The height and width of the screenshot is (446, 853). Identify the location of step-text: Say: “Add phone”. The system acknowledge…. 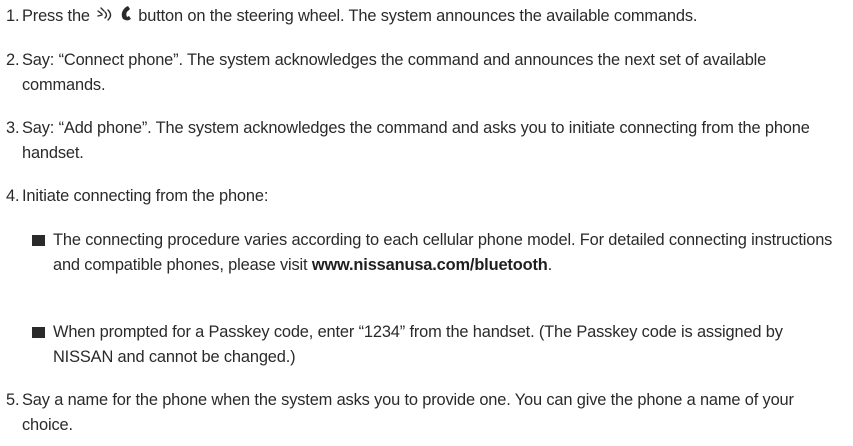
(416, 140).